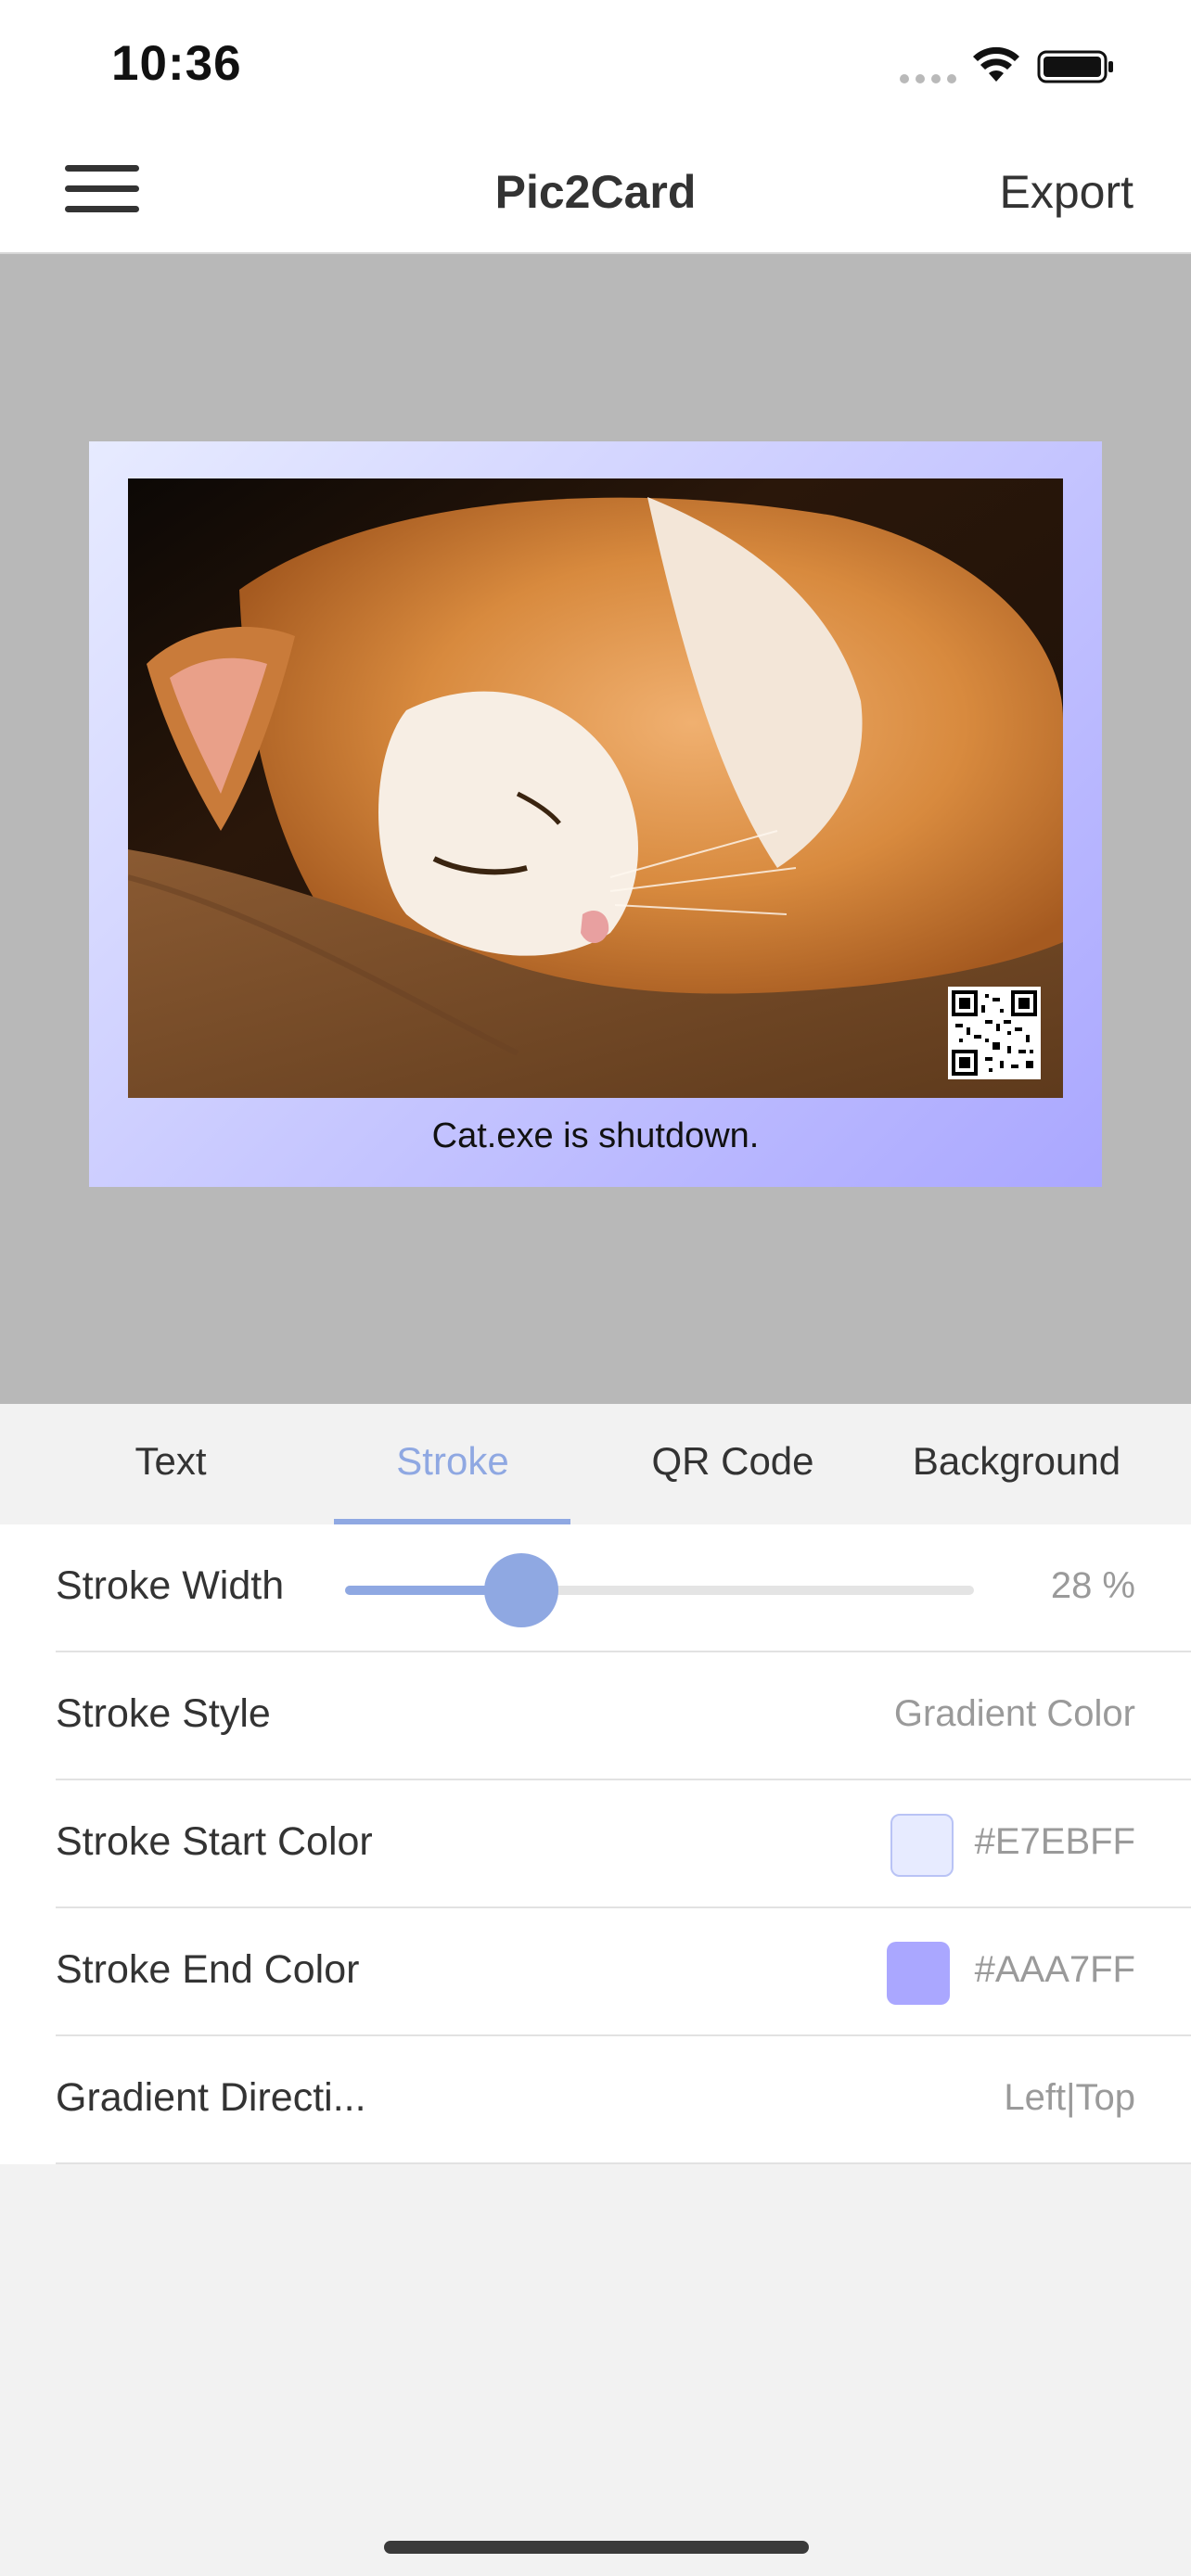 The height and width of the screenshot is (2576, 1191). What do you see at coordinates (623, 1844) in the screenshot?
I see `stroke-start-color-row: Stroke Start Color #E7EBFF` at bounding box center [623, 1844].